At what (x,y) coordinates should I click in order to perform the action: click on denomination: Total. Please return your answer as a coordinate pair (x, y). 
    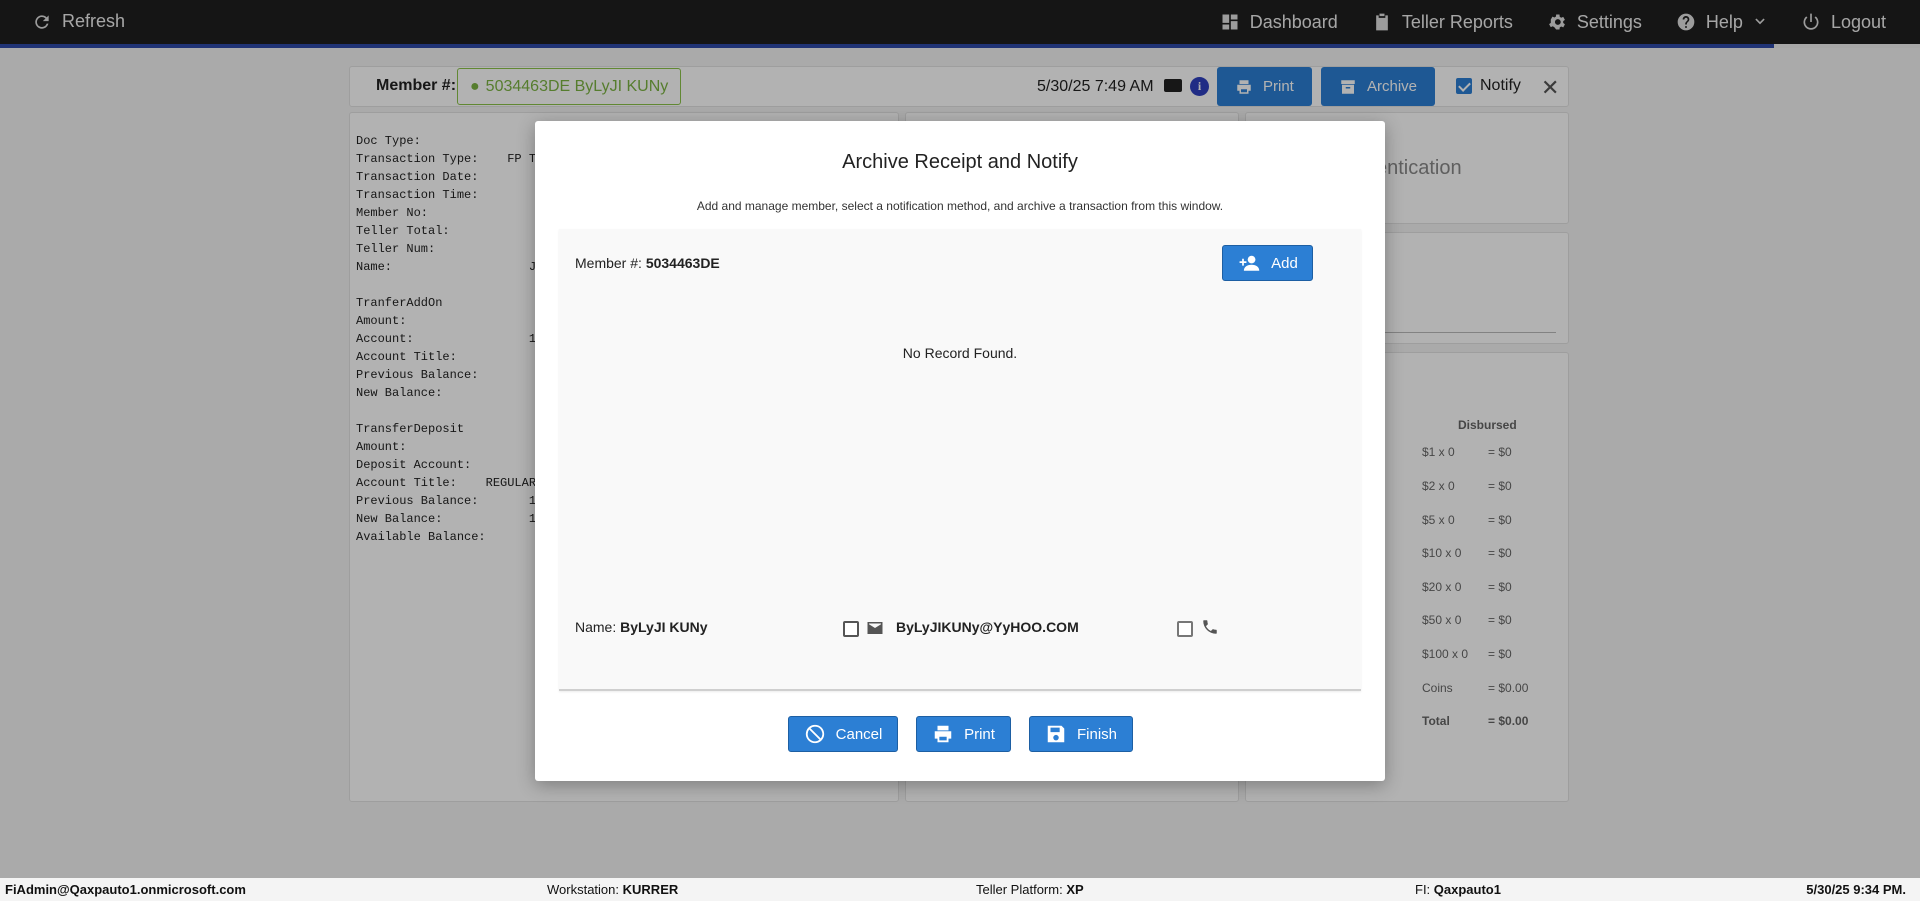
    Looking at the image, I should click on (1436, 721).